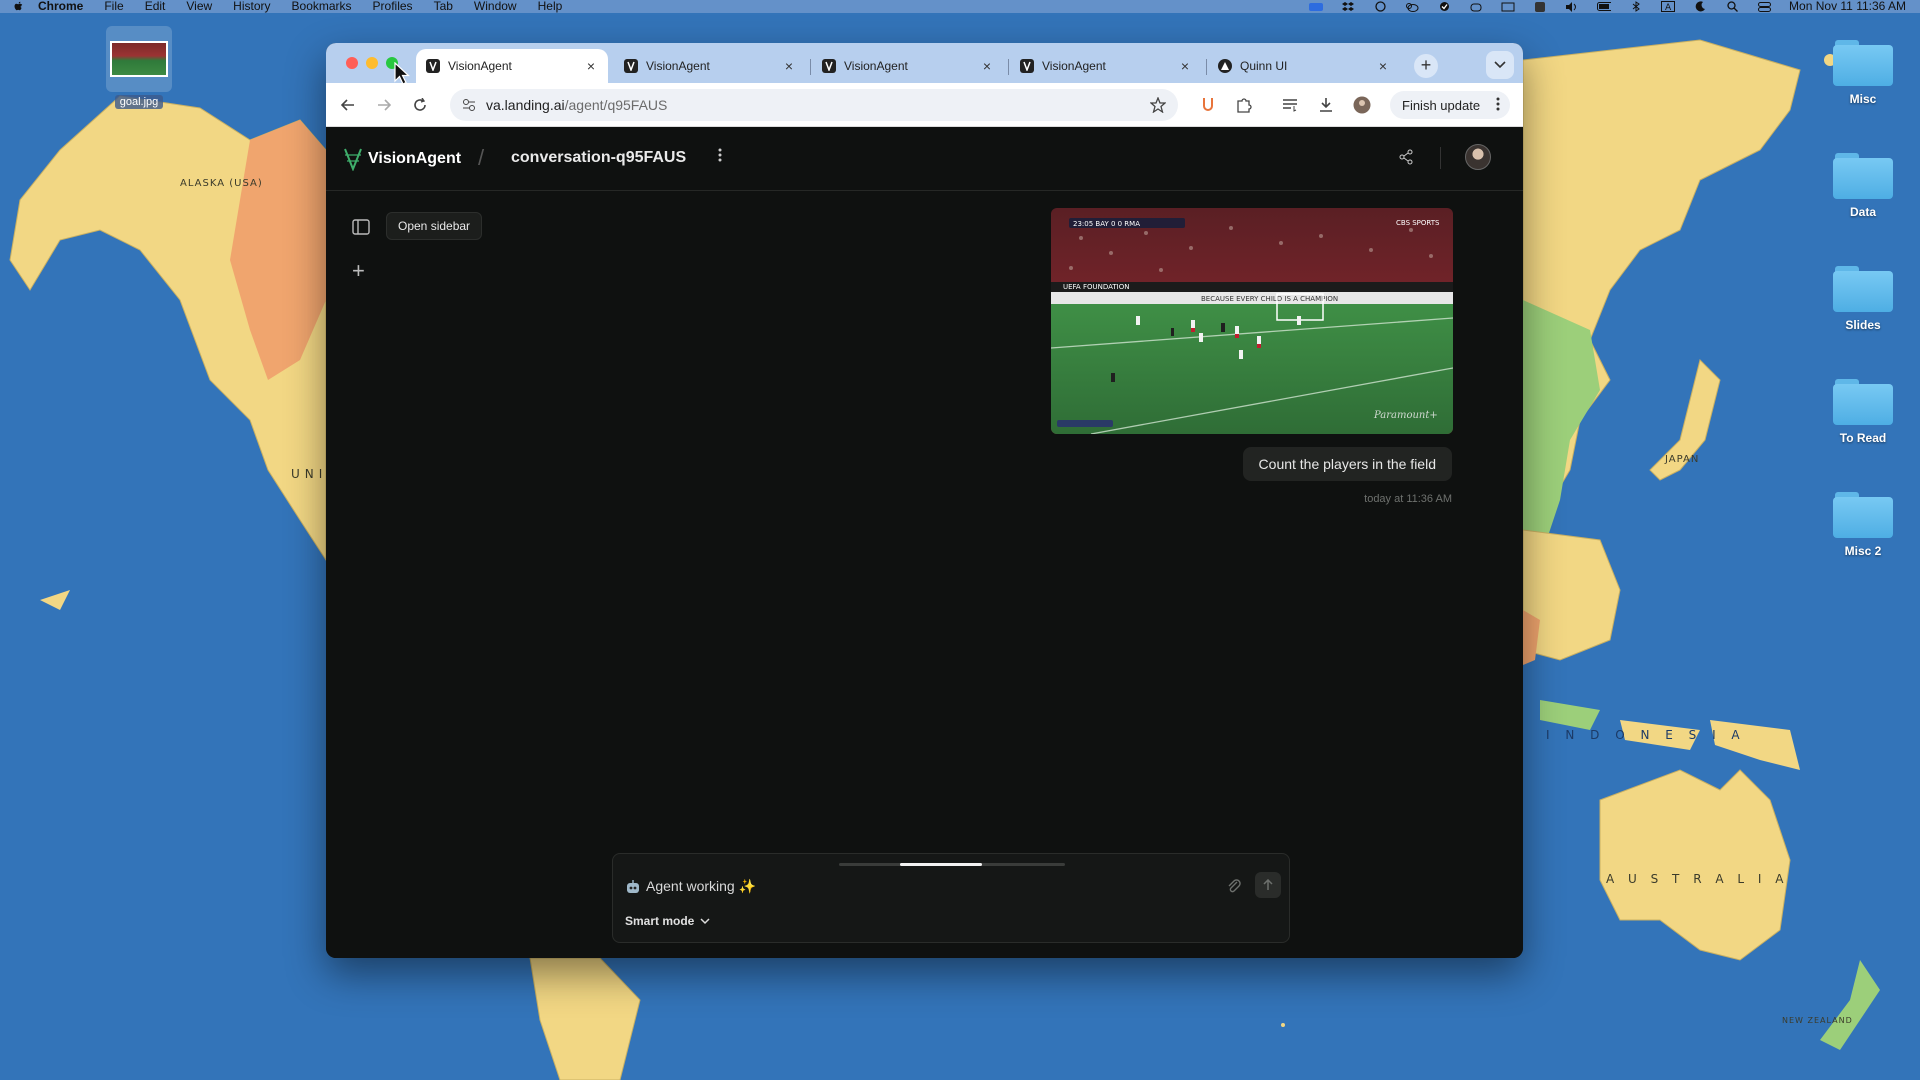 This screenshot has width=1920, height=1080. Describe the element at coordinates (384, 105) in the screenshot. I see `forward-arrow-icon` at that location.